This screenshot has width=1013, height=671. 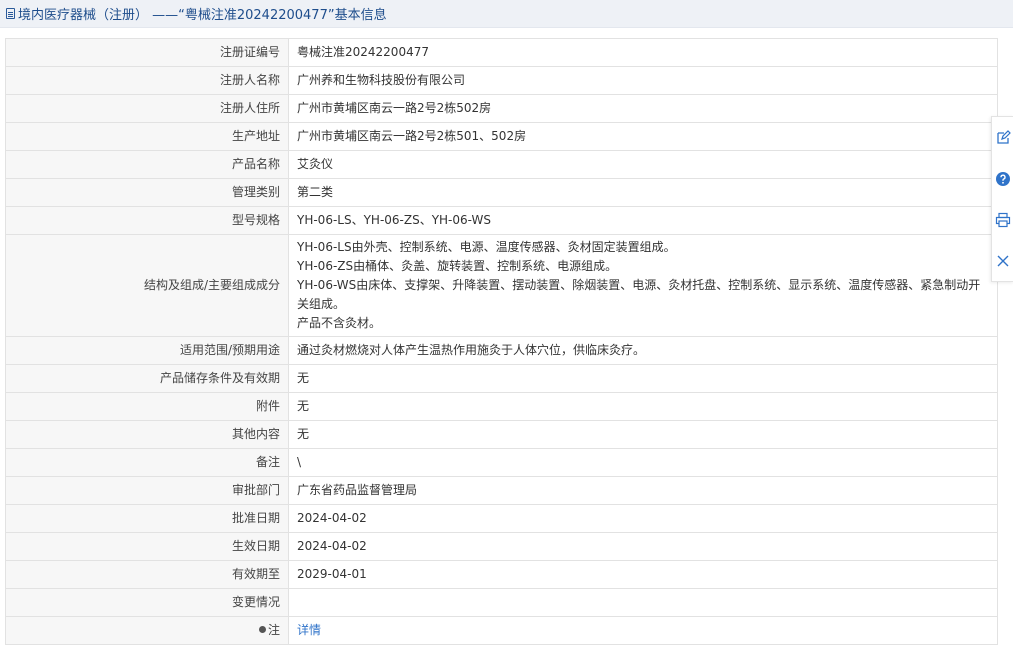 What do you see at coordinates (202, 15) in the screenshot?
I see `page-title: 境内医疗器械（注册） ——“粤械注准20242200477”基本信息` at bounding box center [202, 15].